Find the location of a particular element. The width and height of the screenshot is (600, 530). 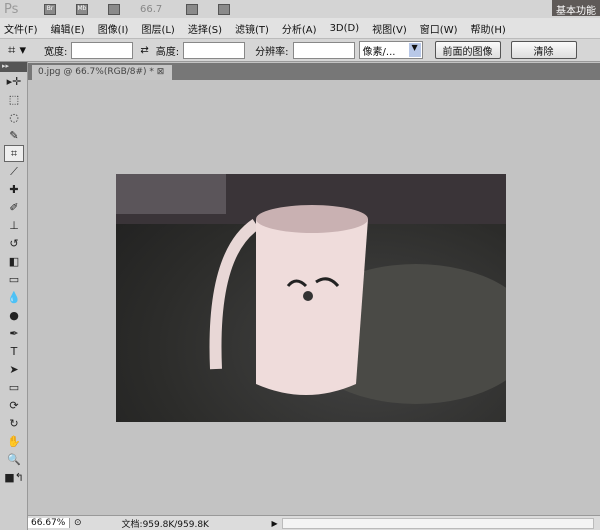

close-tab-icon: ⊠ is located at coordinates (161, 72).